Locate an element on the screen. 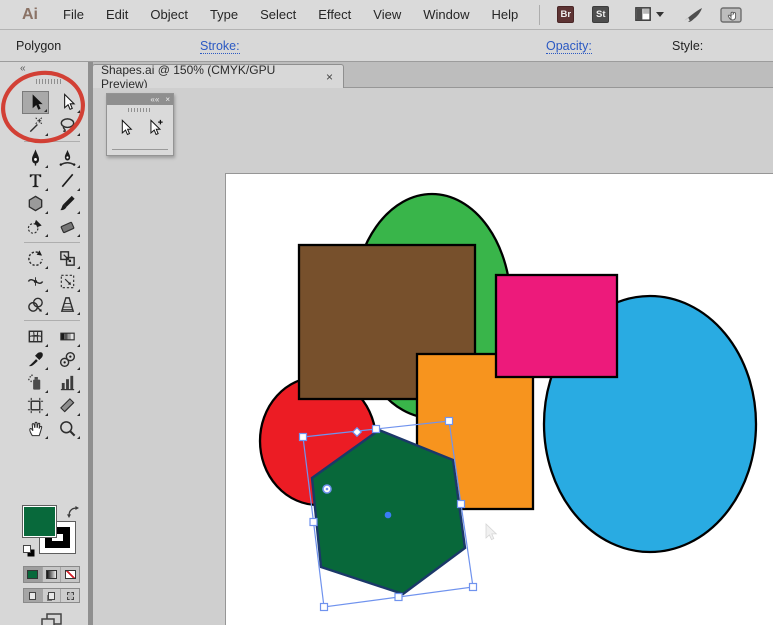 Image resolution: width=773 pixels, height=625 pixels. fill-color-proxy is located at coordinates (39, 521).